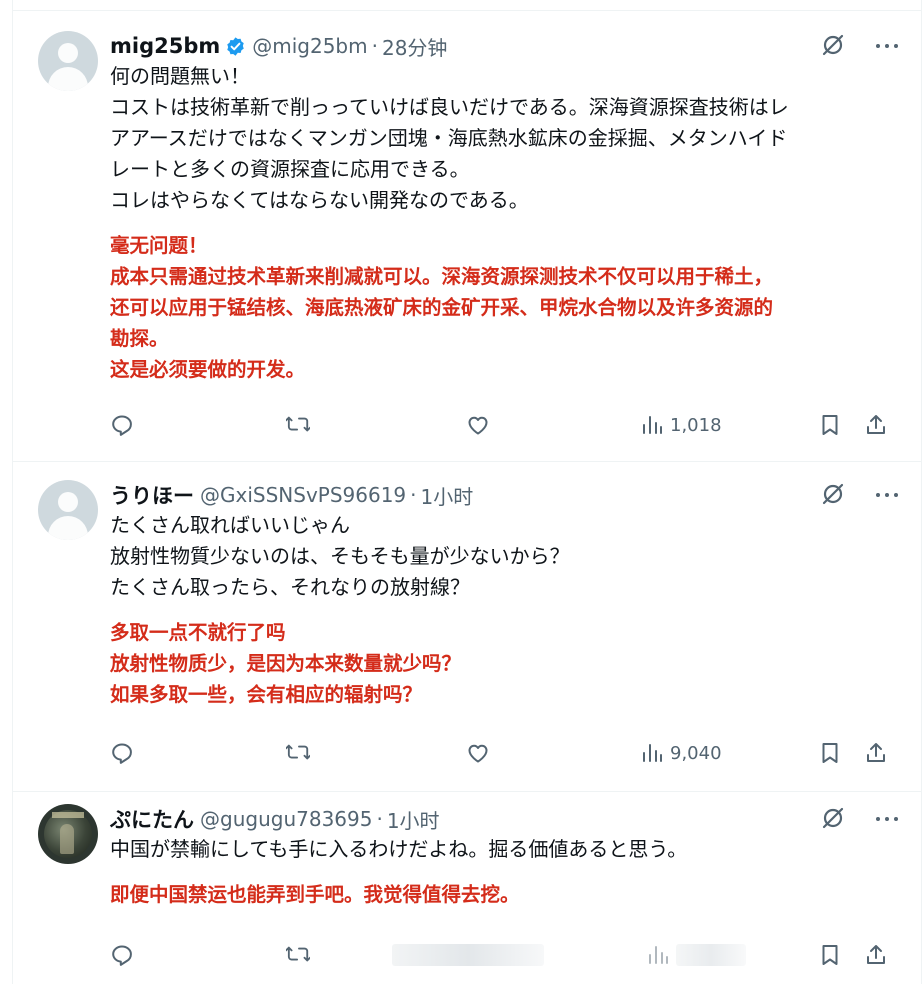 The height and width of the screenshot is (984, 924). Describe the element at coordinates (315, 894) in the screenshot. I see `translation-line: 即便中国禁运也能弄到手吧。我觉得值得去挖。` at that location.